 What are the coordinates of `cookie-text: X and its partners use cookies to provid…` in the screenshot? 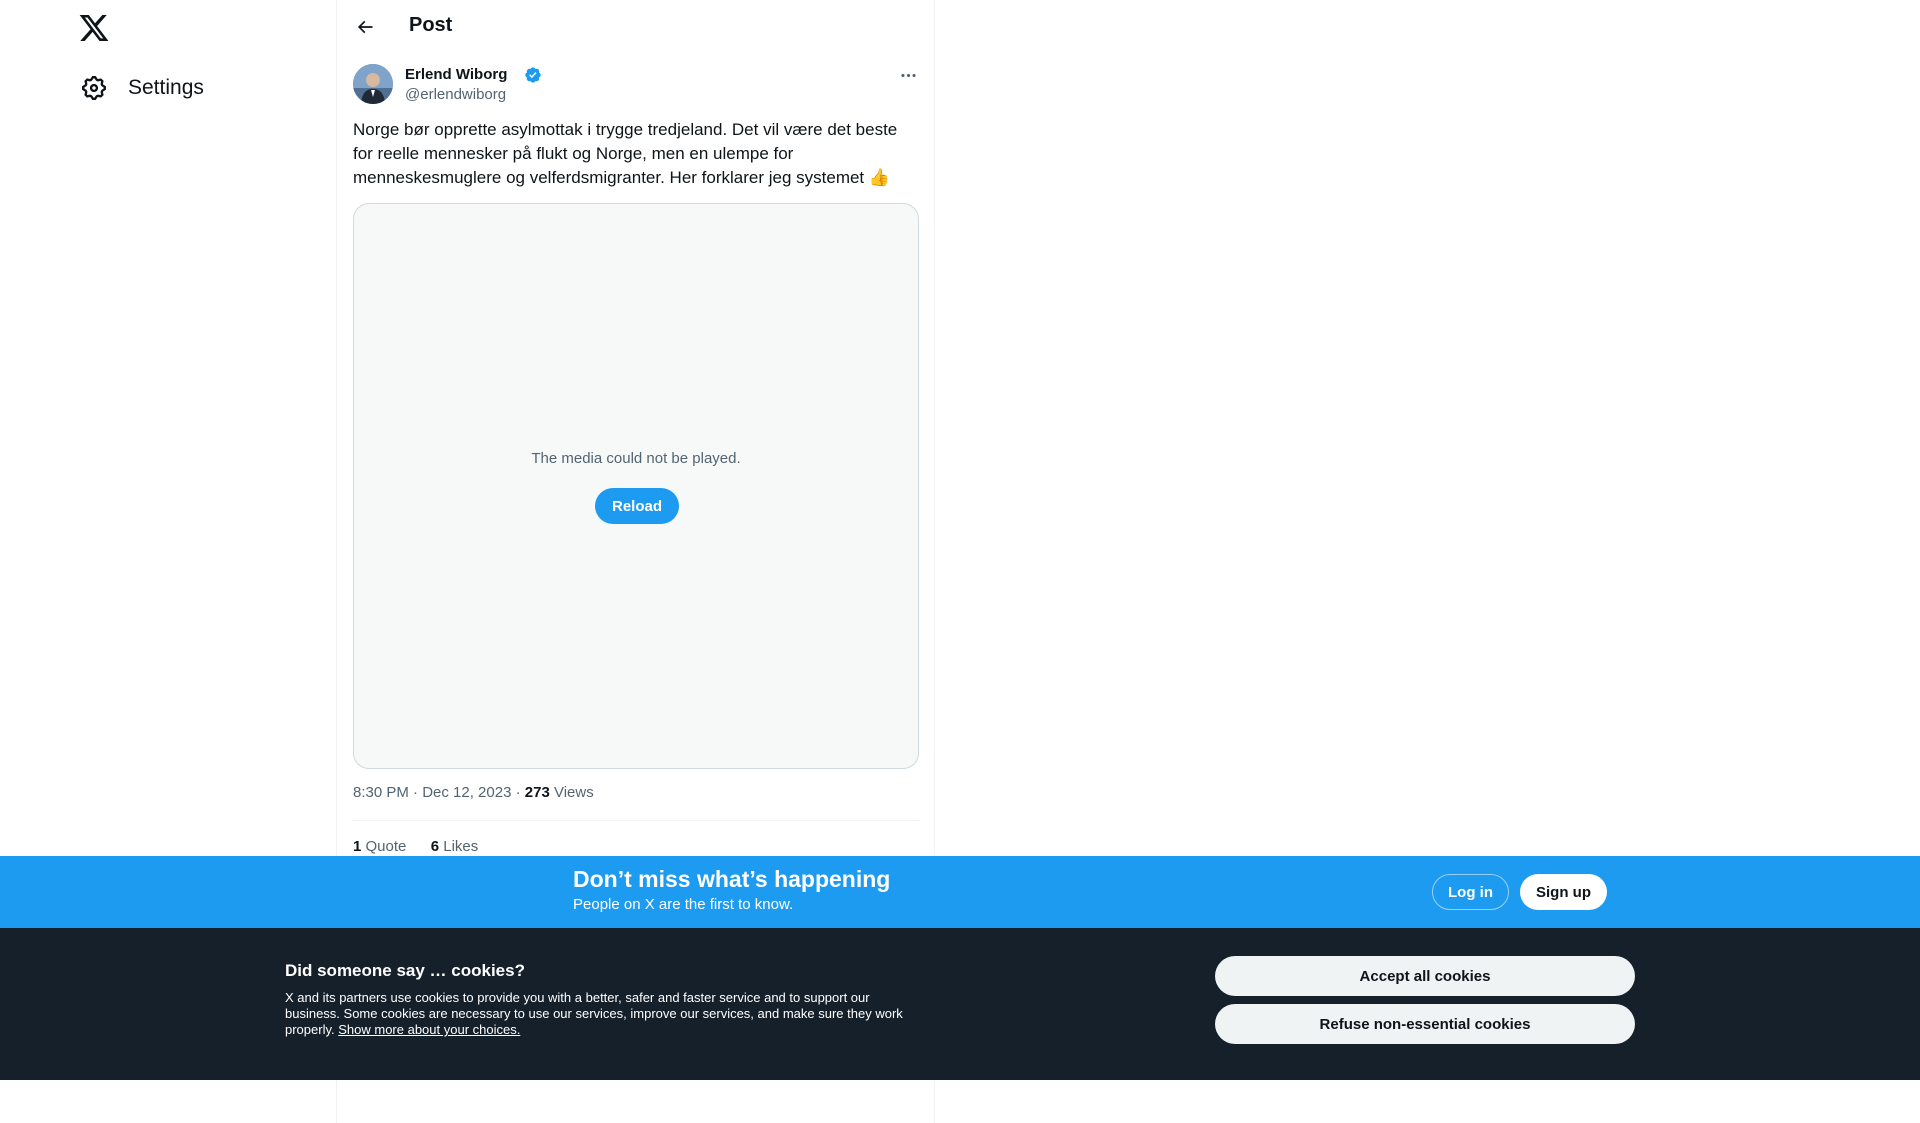 It's located at (600, 1014).